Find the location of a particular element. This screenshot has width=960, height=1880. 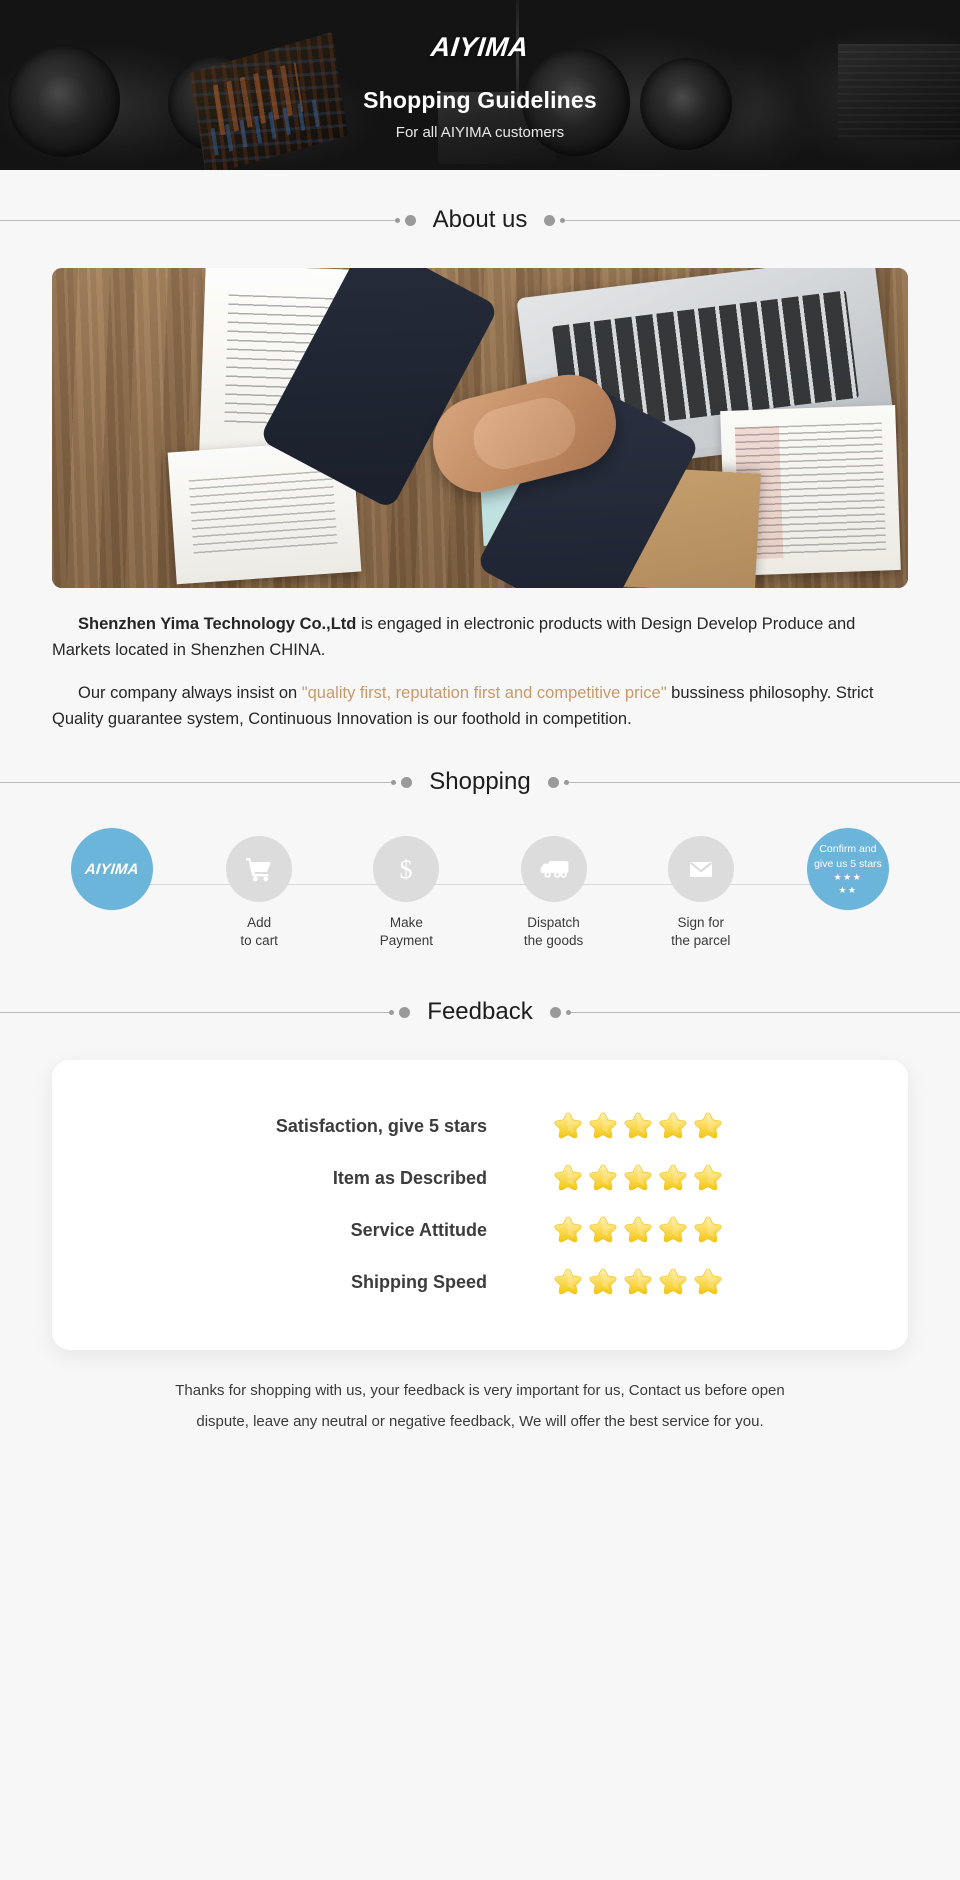

feedback-row: Shipping Speed is located at coordinates (480, 1282).